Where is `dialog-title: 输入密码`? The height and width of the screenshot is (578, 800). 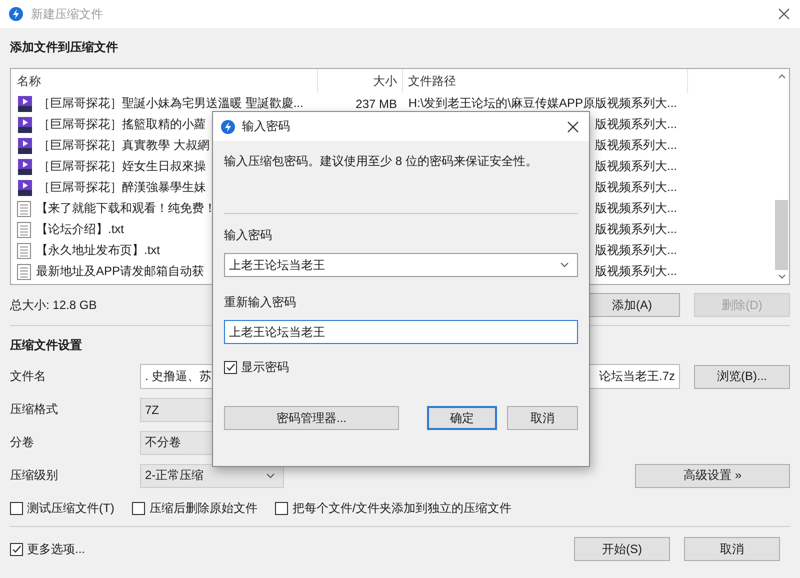 dialog-title: 输入密码 is located at coordinates (266, 126).